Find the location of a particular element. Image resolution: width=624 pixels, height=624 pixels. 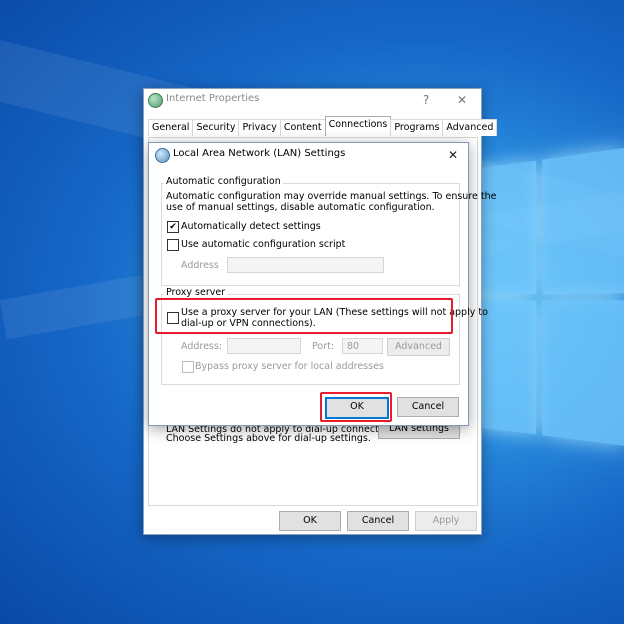

proxy-highlight-box is located at coordinates (304, 316).